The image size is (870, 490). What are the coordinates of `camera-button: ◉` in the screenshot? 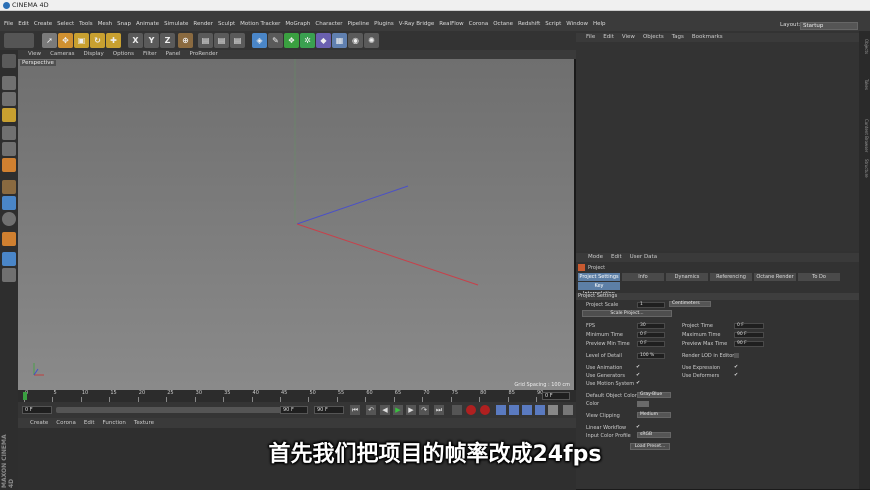 It's located at (355, 40).